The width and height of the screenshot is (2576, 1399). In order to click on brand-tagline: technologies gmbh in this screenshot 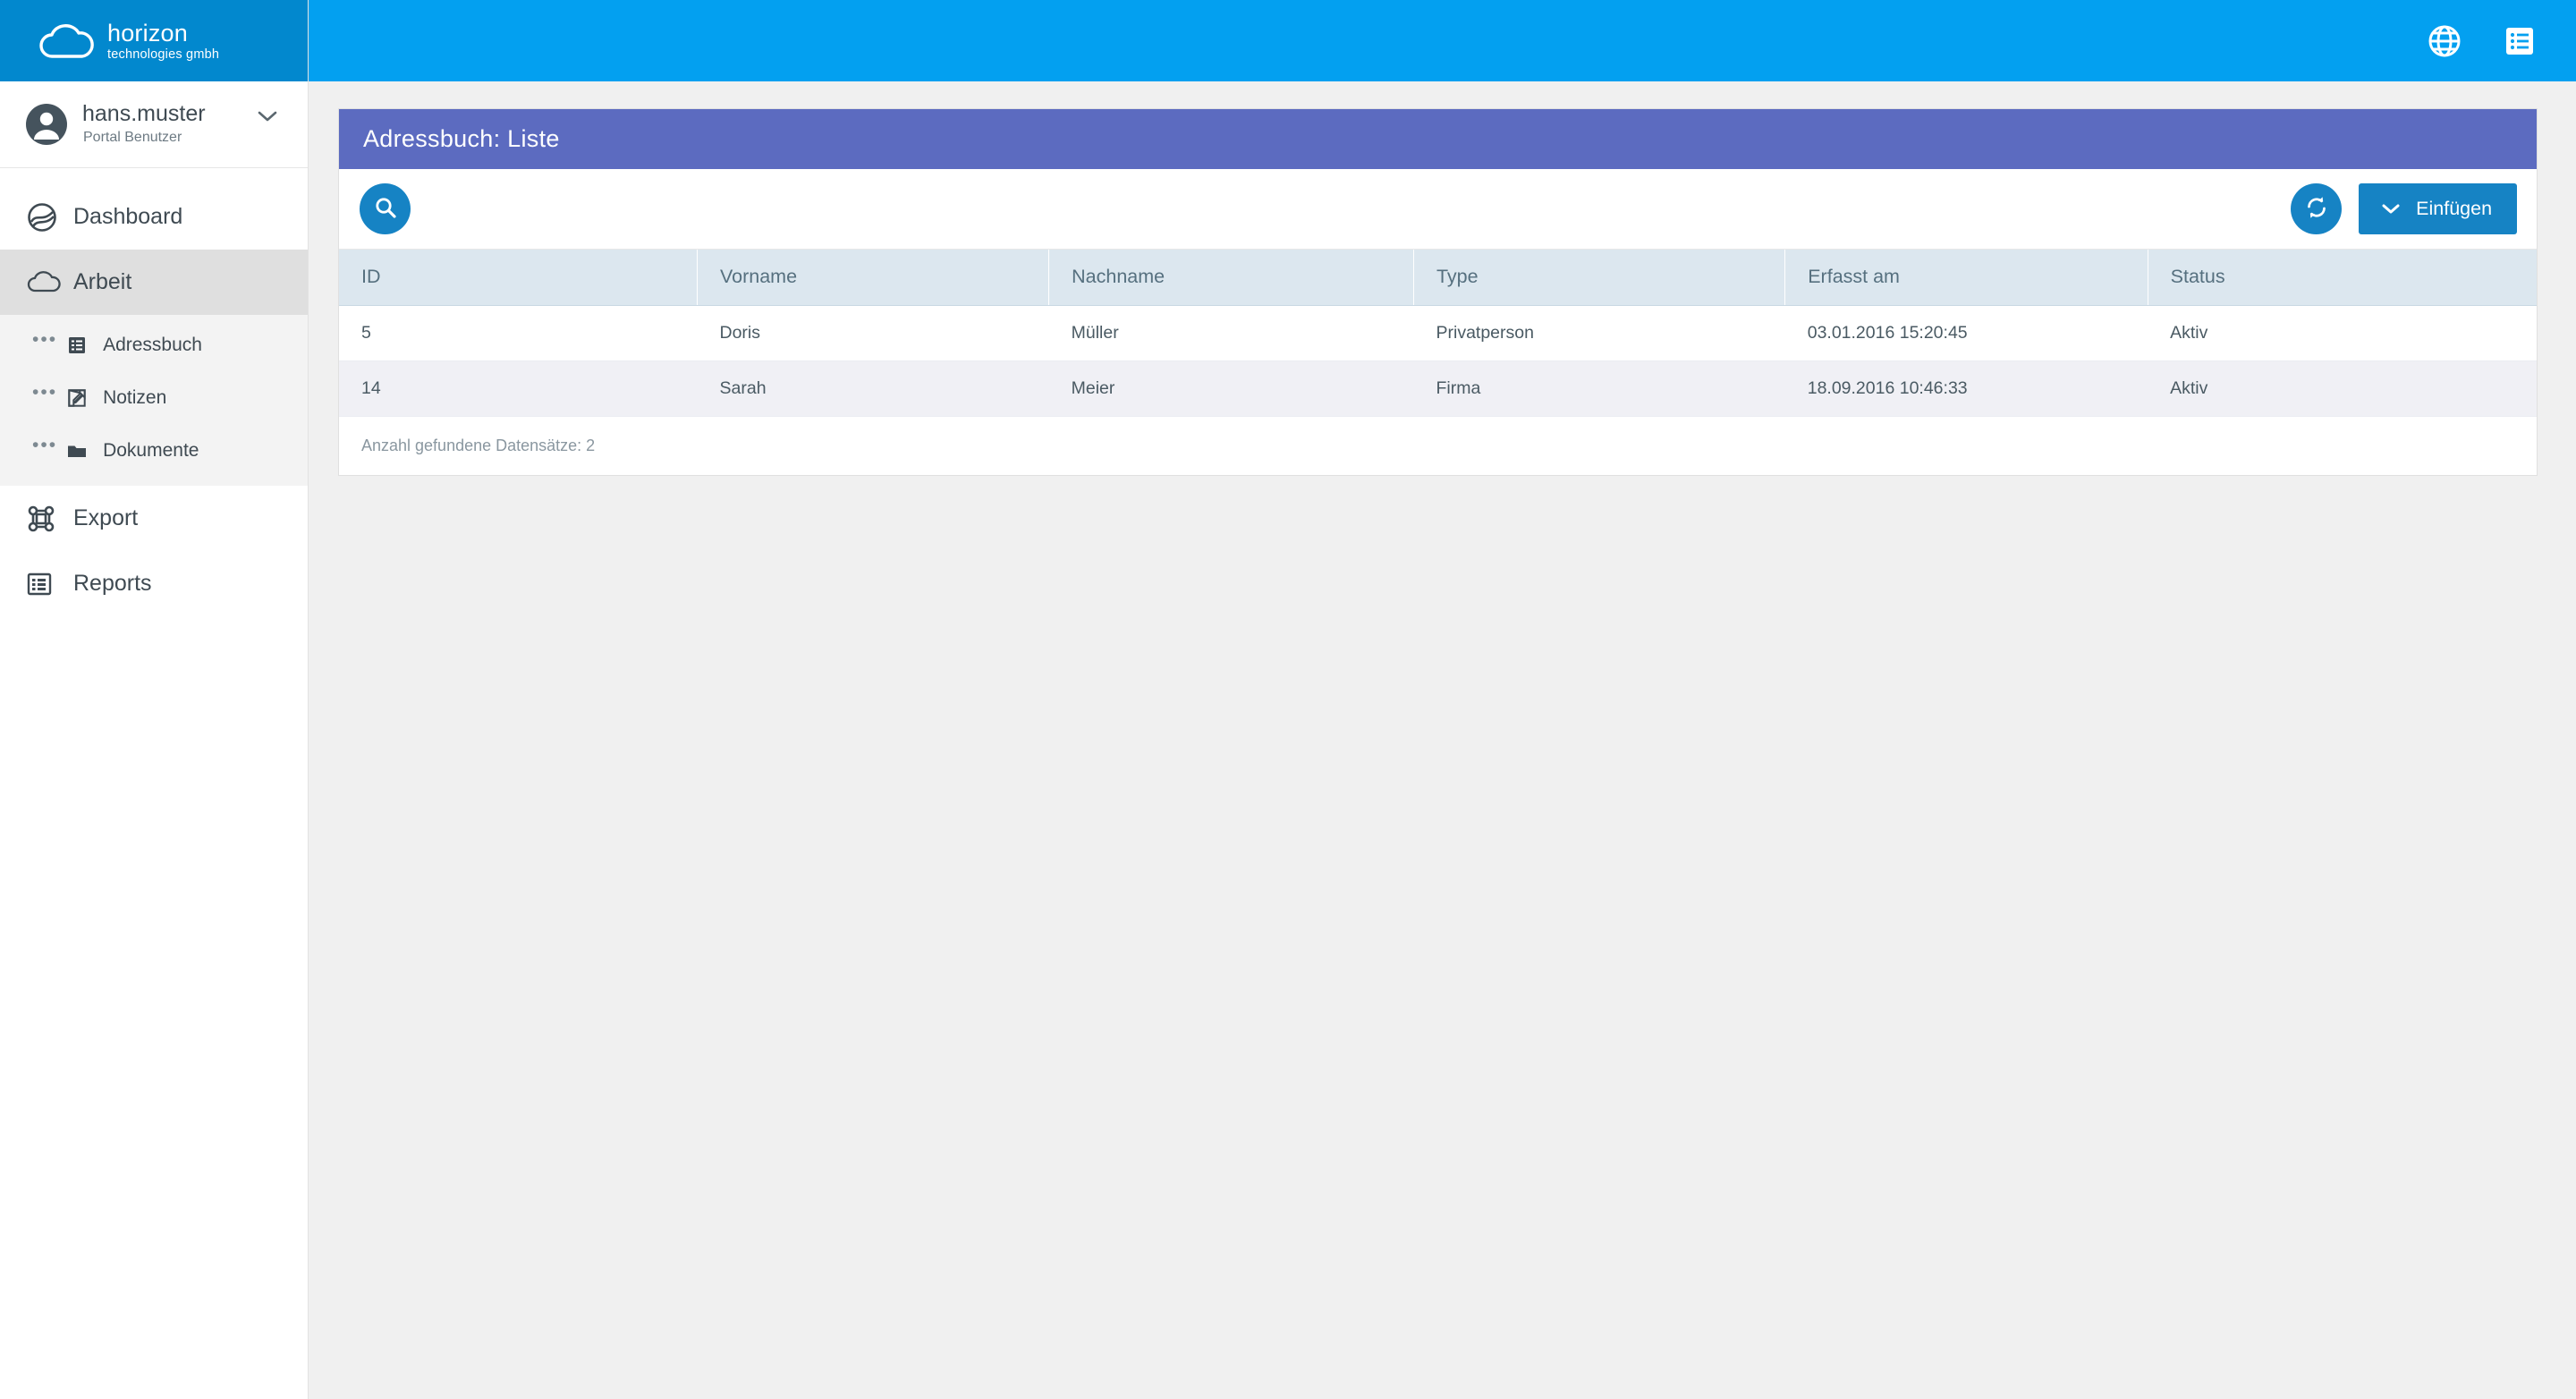, I will do `click(163, 54)`.